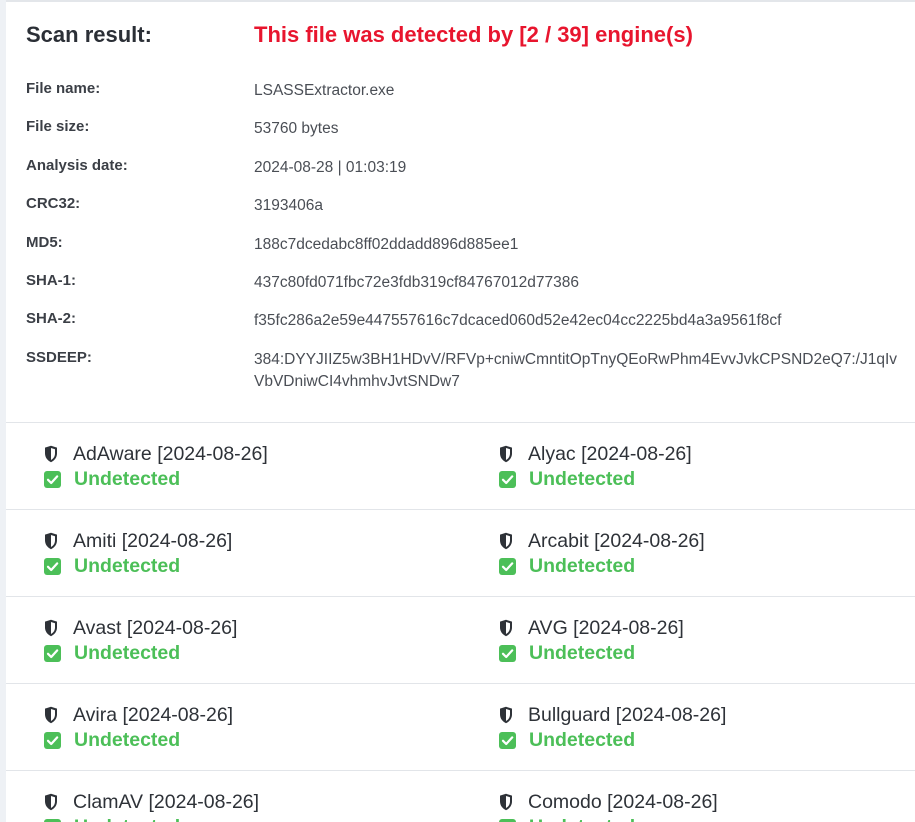 The height and width of the screenshot is (822, 915). I want to click on engine-name-line: Arcabit [2024-08-26], so click(602, 541).